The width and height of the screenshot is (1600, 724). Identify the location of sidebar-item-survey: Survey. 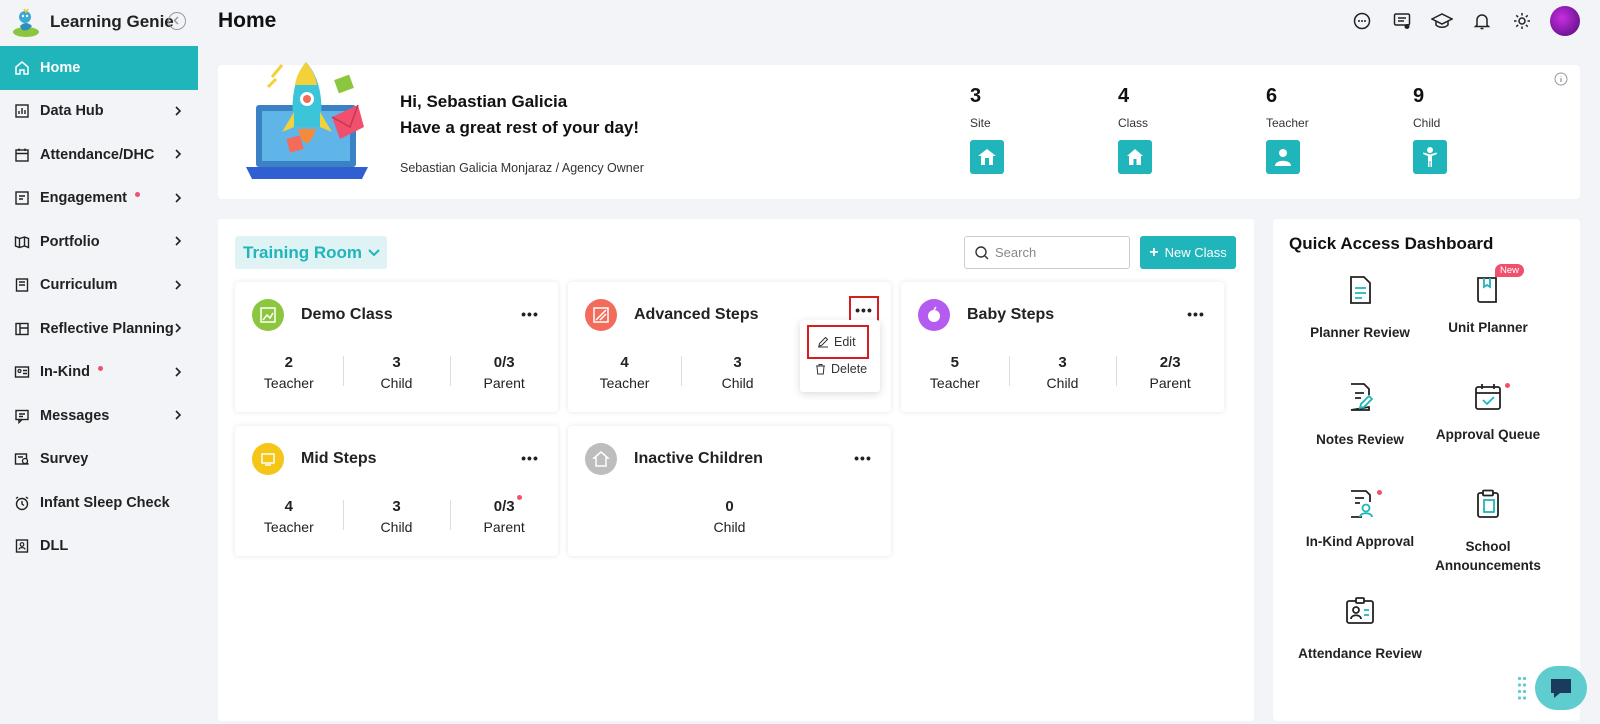
(99, 460).